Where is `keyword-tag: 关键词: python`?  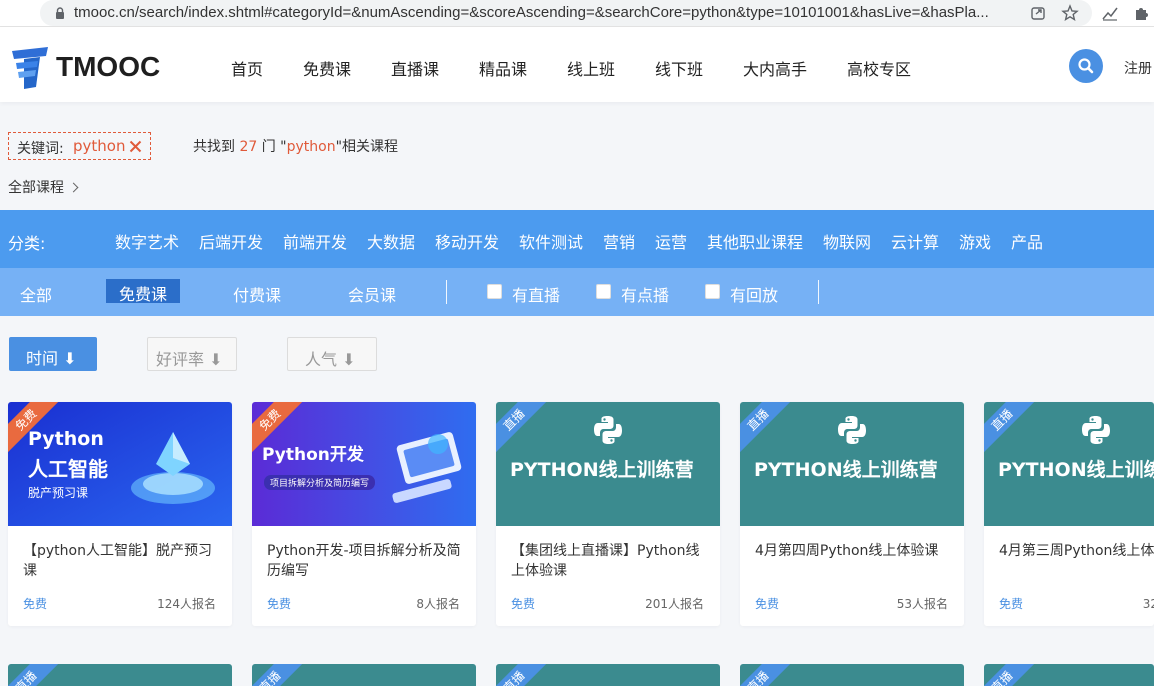
keyword-tag: 关键词: python is located at coordinates (79, 146).